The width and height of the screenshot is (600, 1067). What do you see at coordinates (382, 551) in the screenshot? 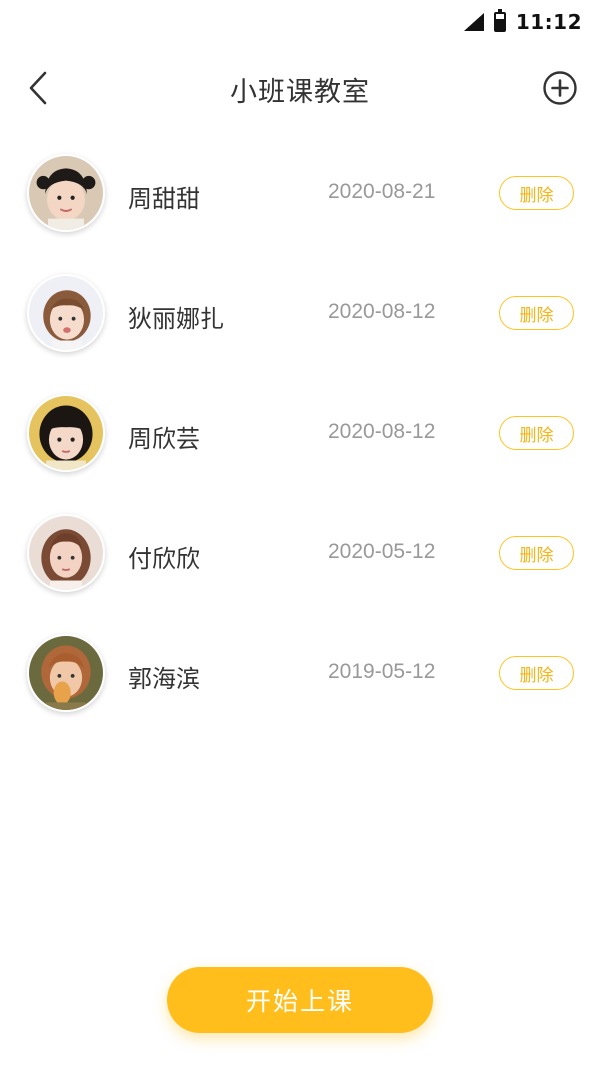
I see `student-date: 2020-05-12` at bounding box center [382, 551].